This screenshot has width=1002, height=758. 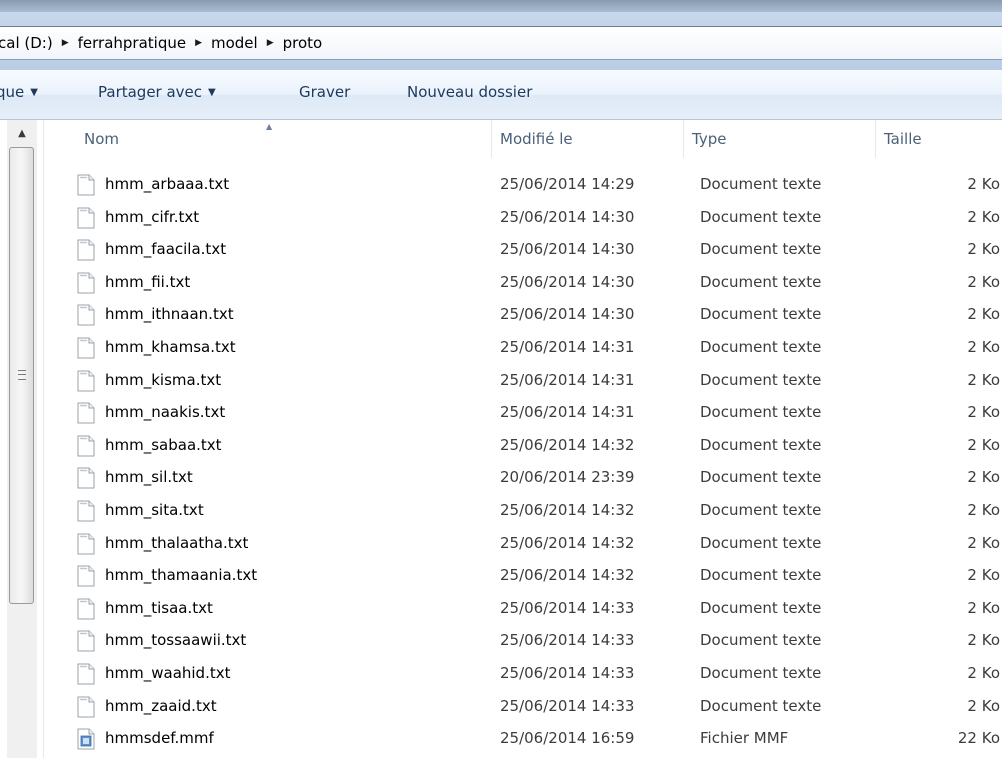 I want to click on breadcrumb-ferrahpratique: ferrahpratique, so click(x=132, y=43).